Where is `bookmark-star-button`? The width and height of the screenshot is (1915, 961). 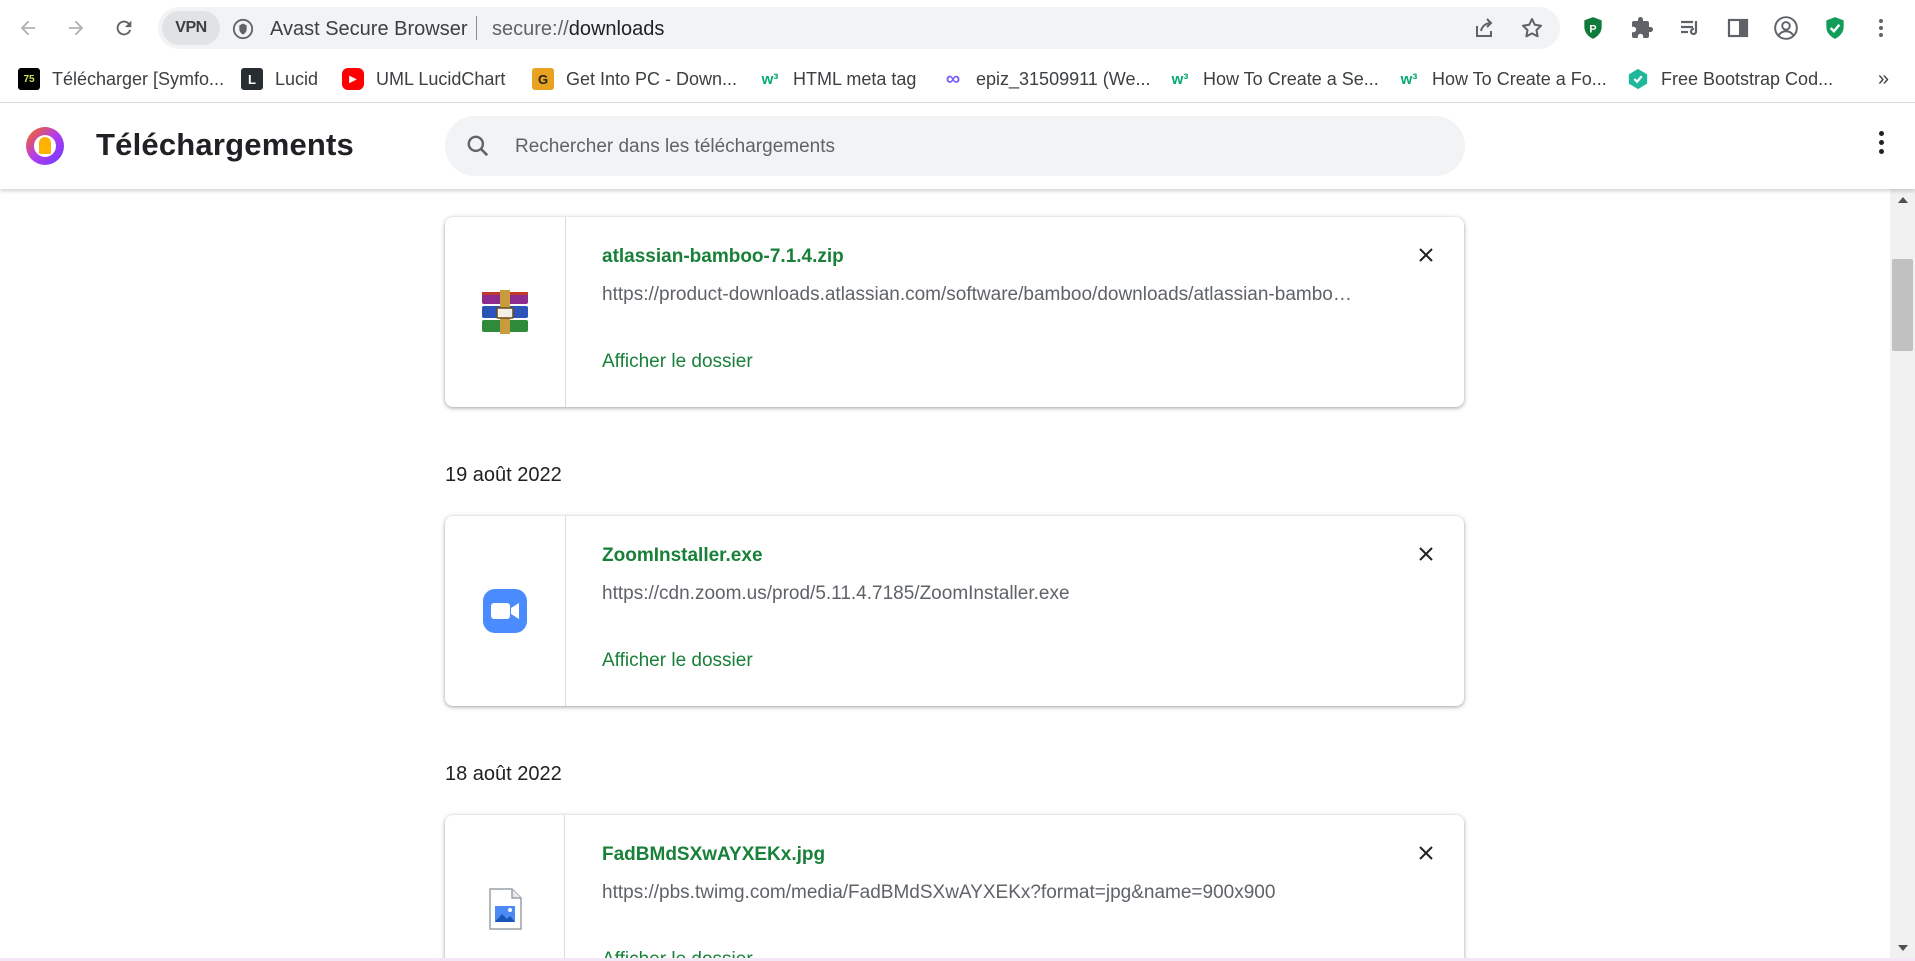 bookmark-star-button is located at coordinates (1532, 28).